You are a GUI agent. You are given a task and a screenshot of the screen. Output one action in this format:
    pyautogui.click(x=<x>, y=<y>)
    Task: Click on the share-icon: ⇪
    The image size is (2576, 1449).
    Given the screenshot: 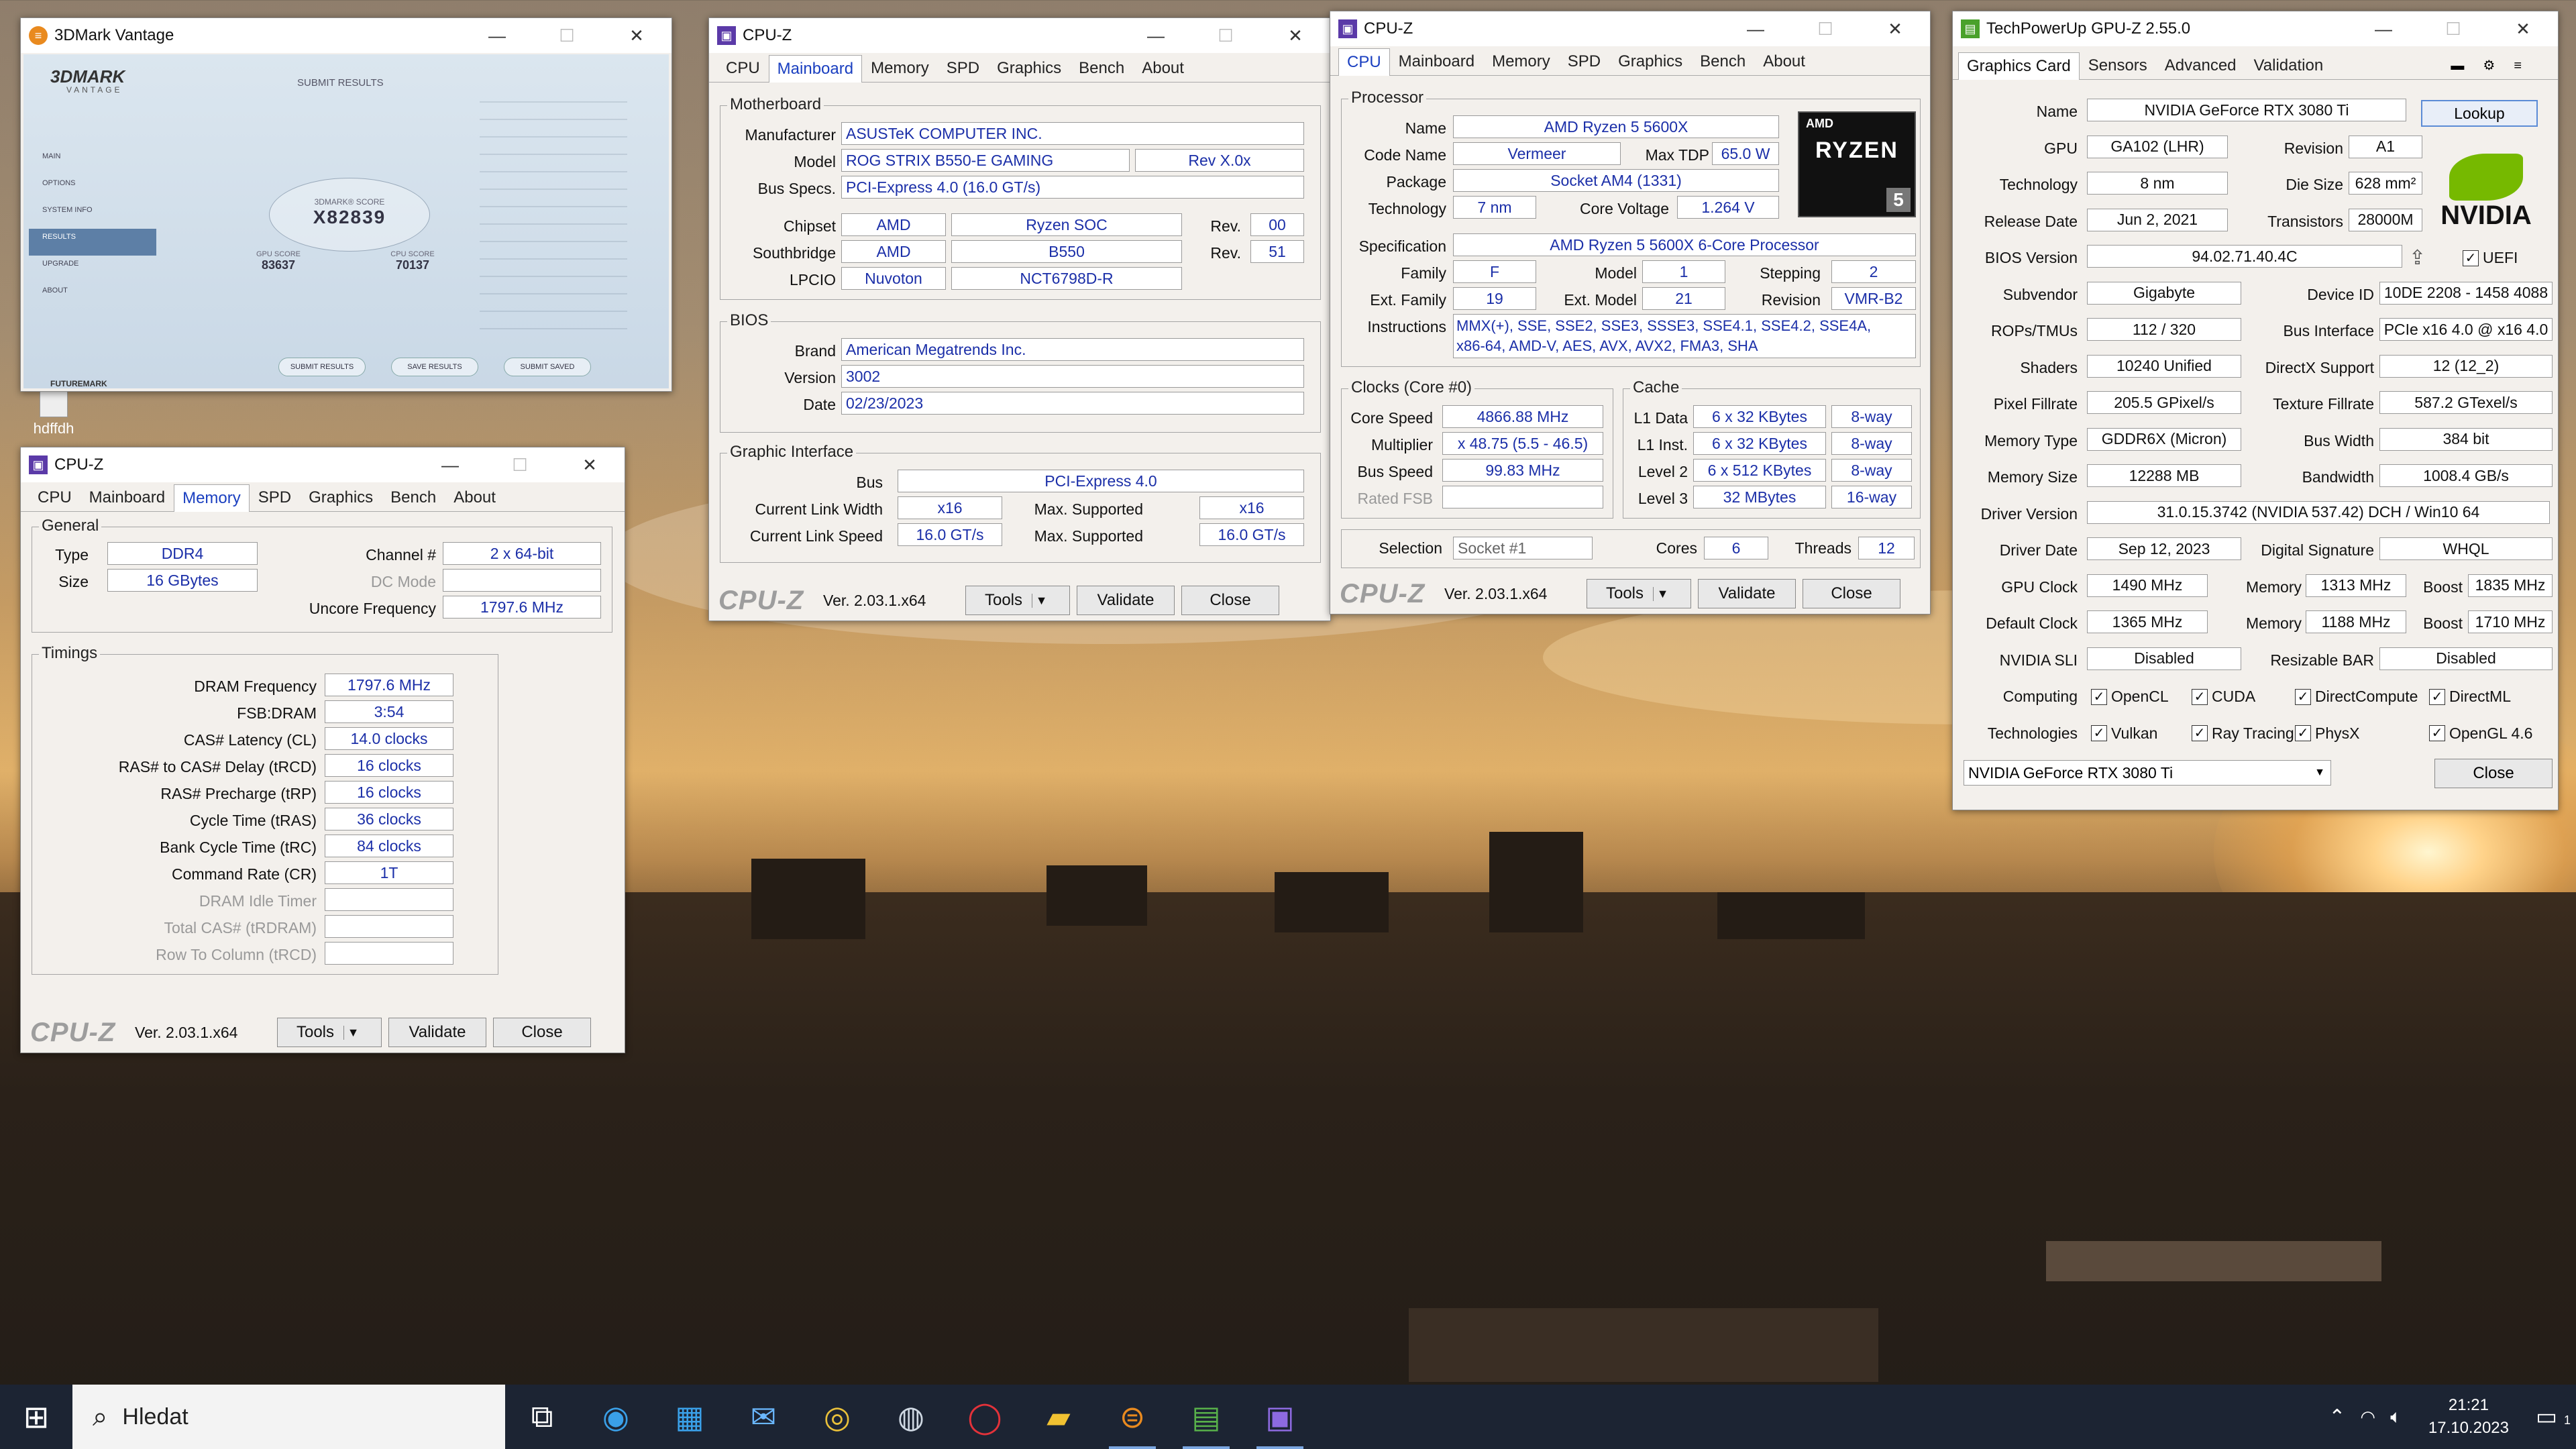 What is the action you would take?
    pyautogui.click(x=2417, y=258)
    